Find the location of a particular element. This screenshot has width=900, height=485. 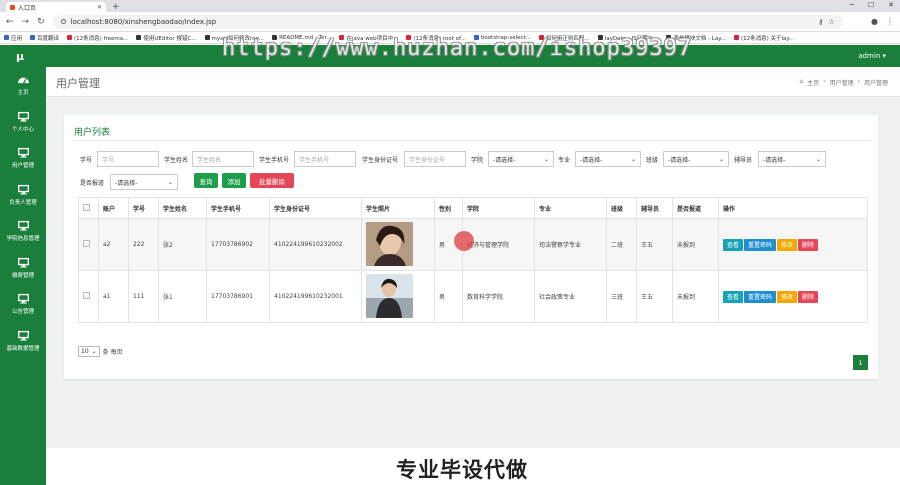

key-icon: ⚷ is located at coordinates (820, 22).